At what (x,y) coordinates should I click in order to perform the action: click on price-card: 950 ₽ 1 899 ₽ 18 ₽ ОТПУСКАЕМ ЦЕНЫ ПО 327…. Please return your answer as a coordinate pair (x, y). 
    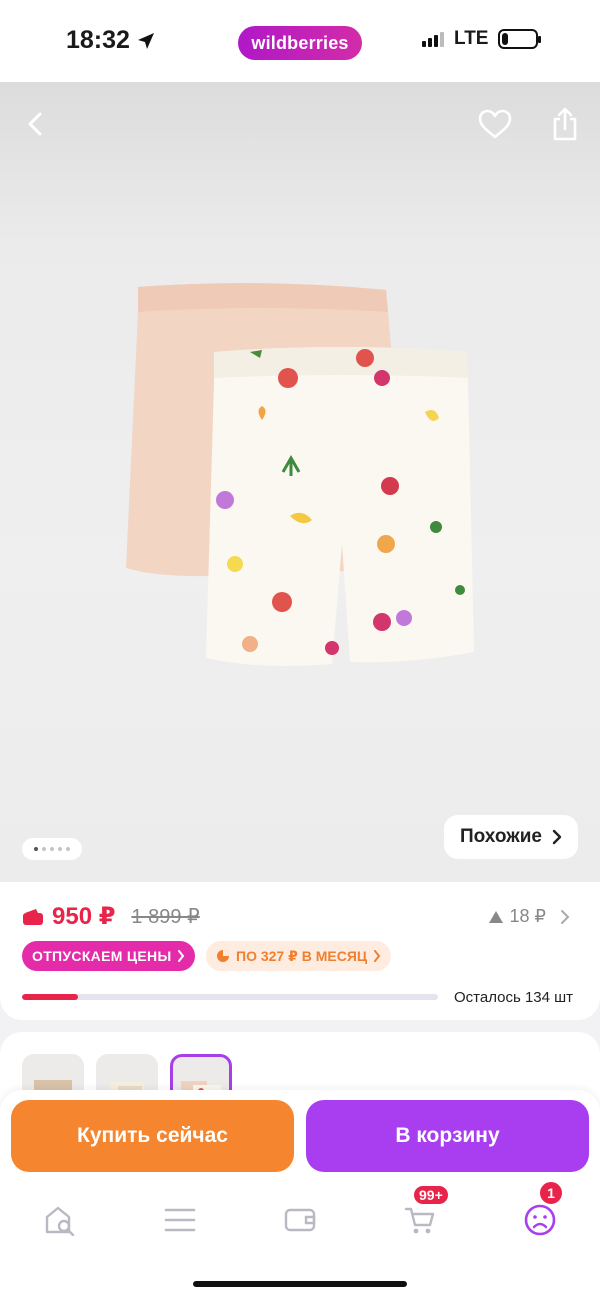
    Looking at the image, I should click on (300, 951).